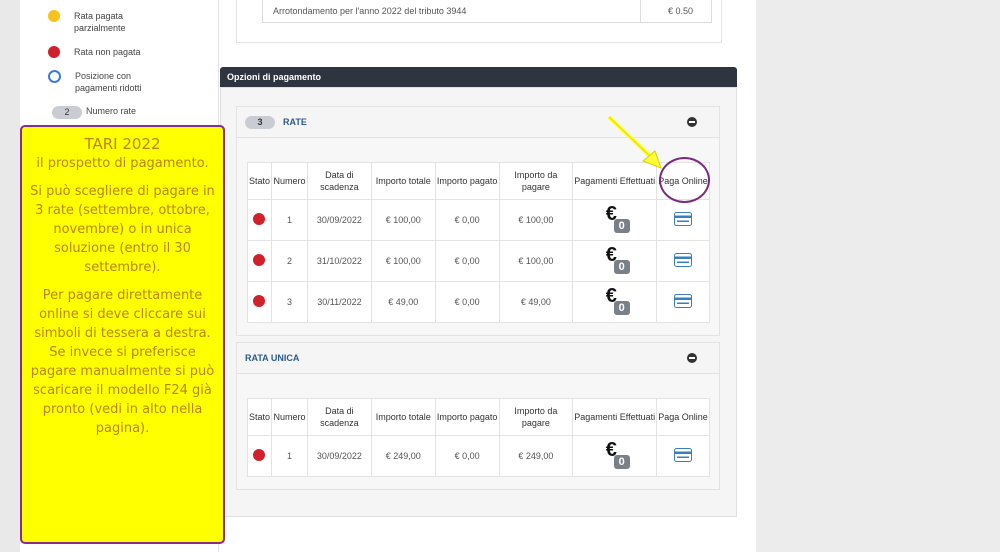 The width and height of the screenshot is (1000, 552). I want to click on table-row: 1 30/09/2022 € 100,00 € 0,00 € 100,00 €0, so click(478, 220).